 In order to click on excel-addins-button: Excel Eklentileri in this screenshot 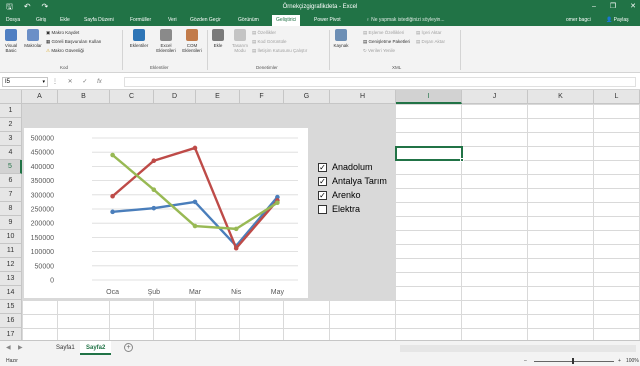, I will do `click(166, 41)`.